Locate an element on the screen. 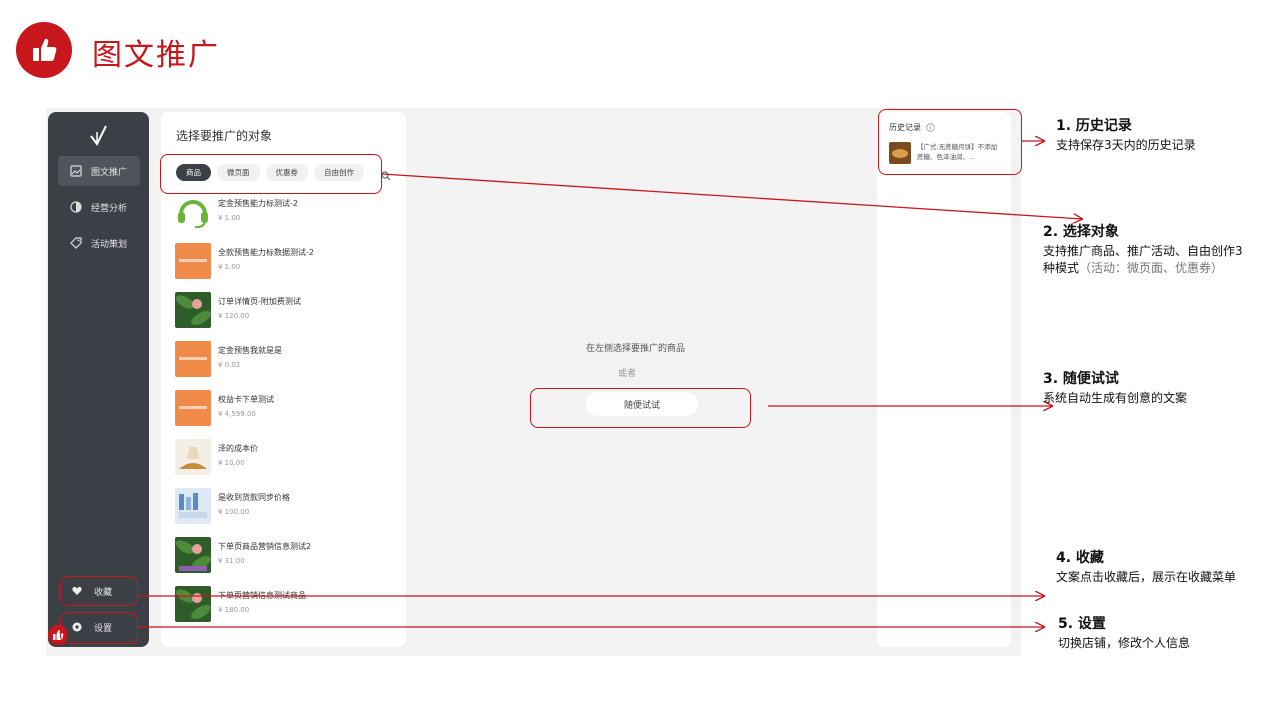  sidebar-item-promotion: 图文推广 is located at coordinates (99, 171).